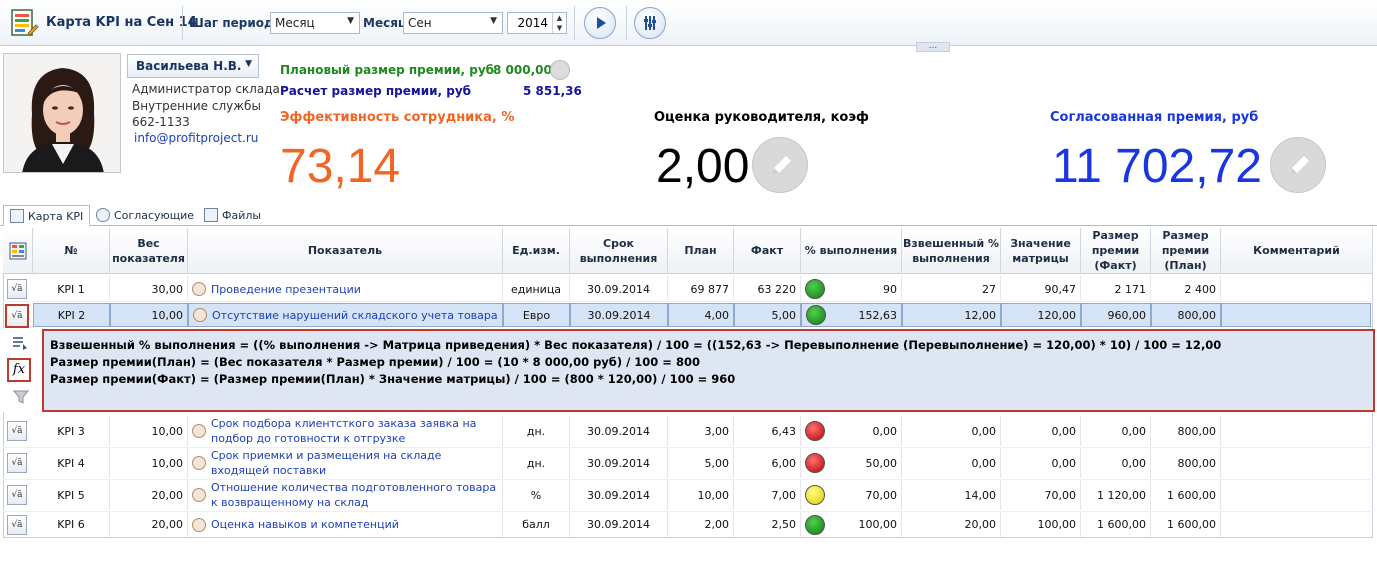  Describe the element at coordinates (536, 289) in the screenshot. I see `cell-unit: единица` at that location.